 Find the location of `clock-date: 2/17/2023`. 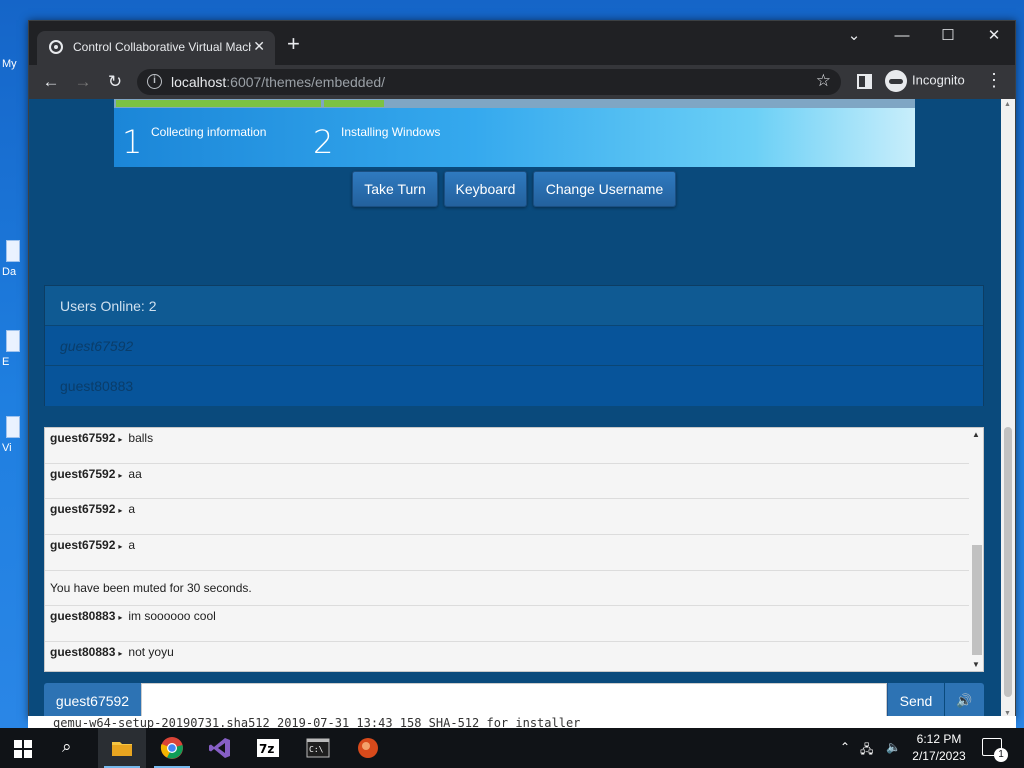

clock-date: 2/17/2023 is located at coordinates (939, 756).